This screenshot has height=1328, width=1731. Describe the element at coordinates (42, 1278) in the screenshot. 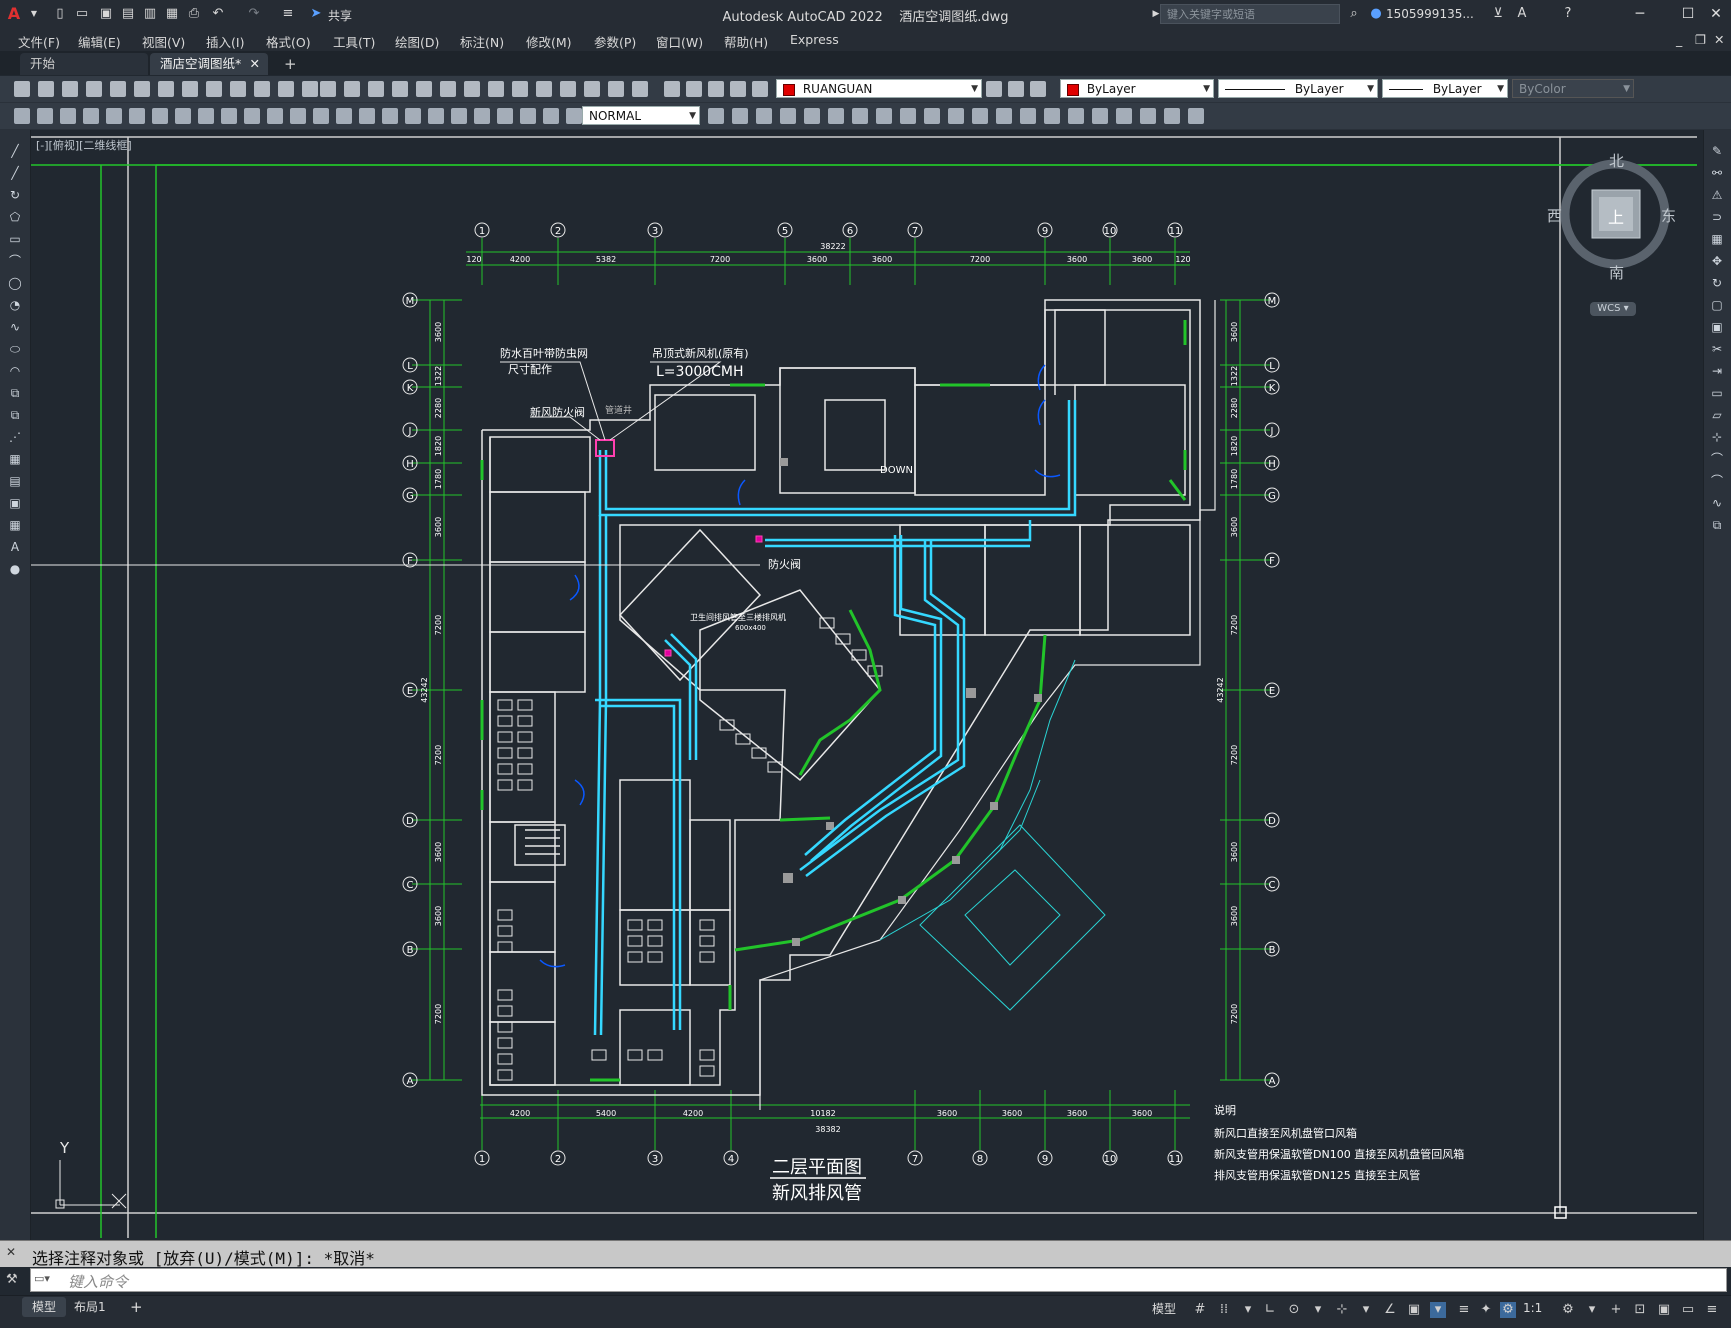

I see `command-prompt-icon: ▭▾` at that location.